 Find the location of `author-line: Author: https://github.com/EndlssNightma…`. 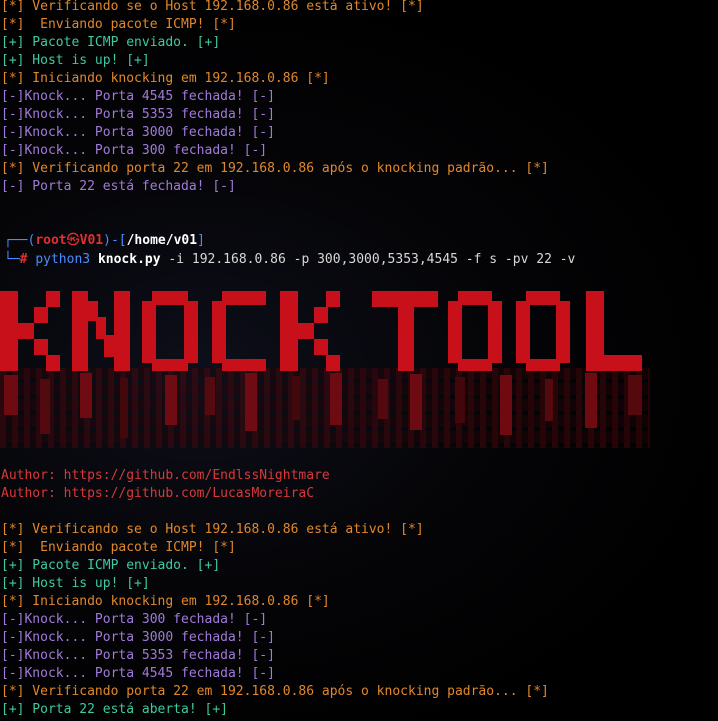

author-line: Author: https://github.com/EndlssNightma… is located at coordinates (165, 475).